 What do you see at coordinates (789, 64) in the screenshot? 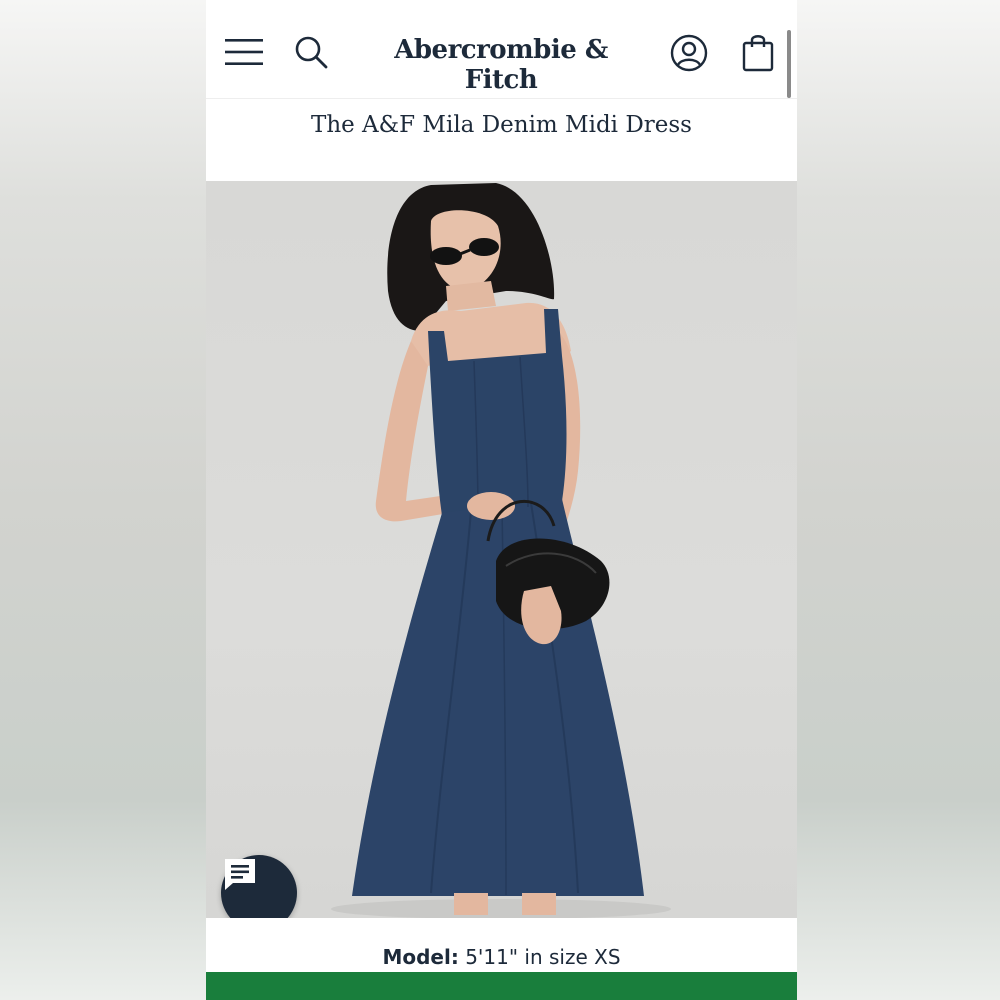
I see `scrollbar` at bounding box center [789, 64].